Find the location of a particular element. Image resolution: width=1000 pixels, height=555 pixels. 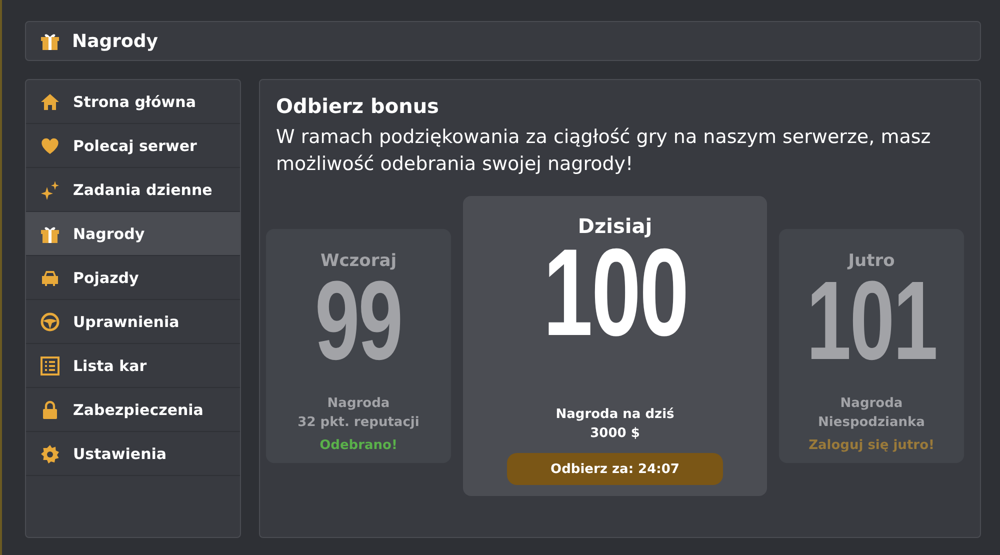

steering-wheel-icon is located at coordinates (50, 322).